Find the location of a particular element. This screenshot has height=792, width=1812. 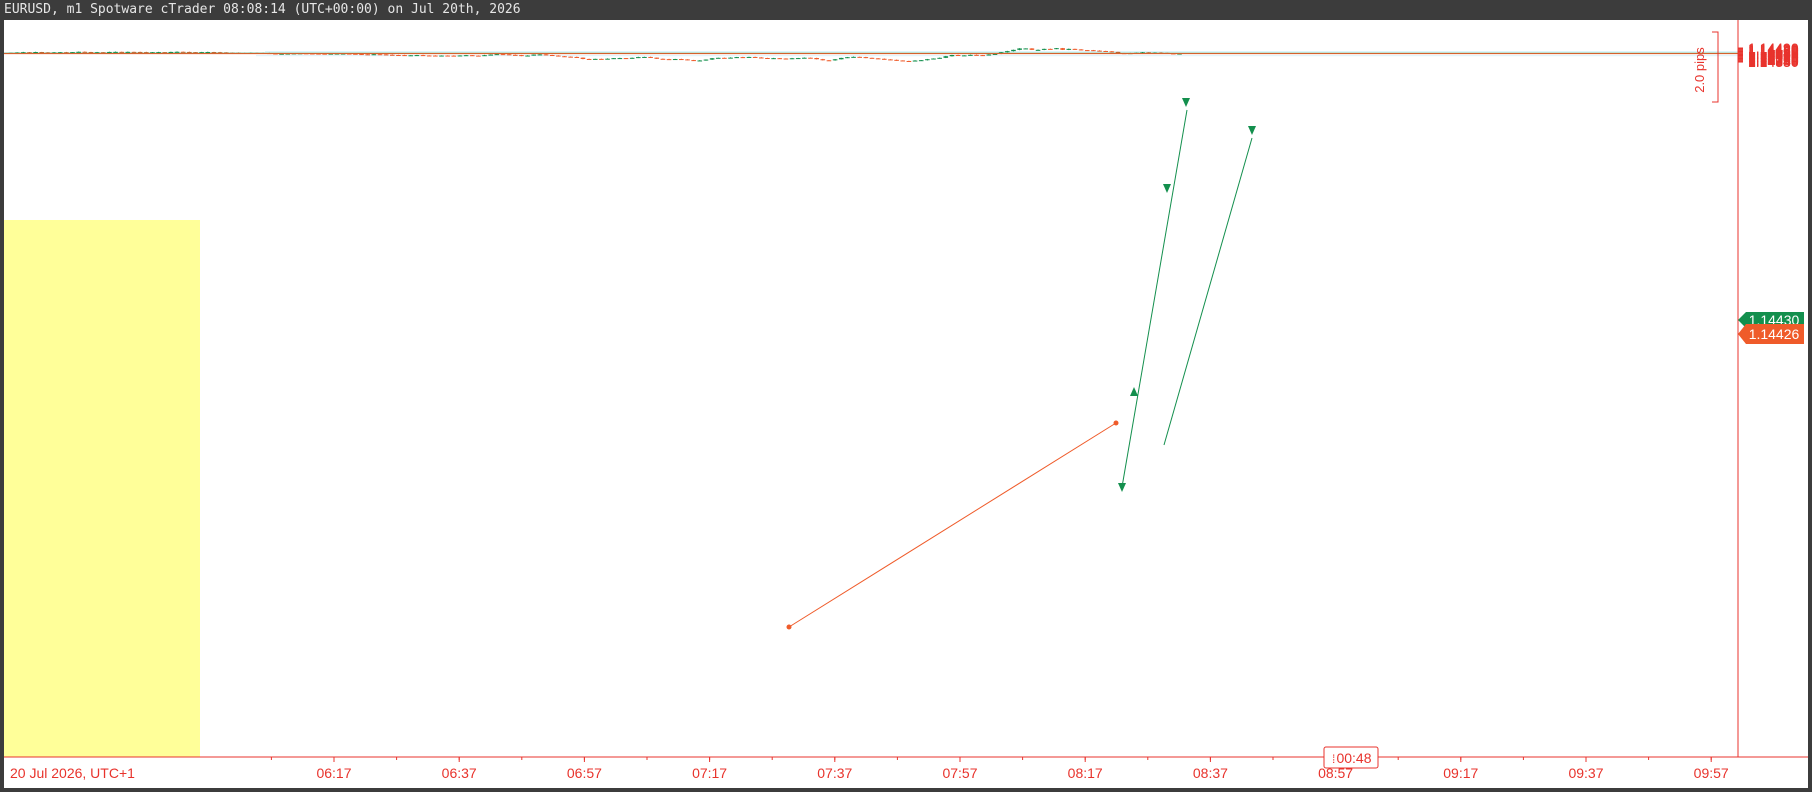

time-axis-start-label: 20 Jul 2026, UTC+1 is located at coordinates (72, 773).